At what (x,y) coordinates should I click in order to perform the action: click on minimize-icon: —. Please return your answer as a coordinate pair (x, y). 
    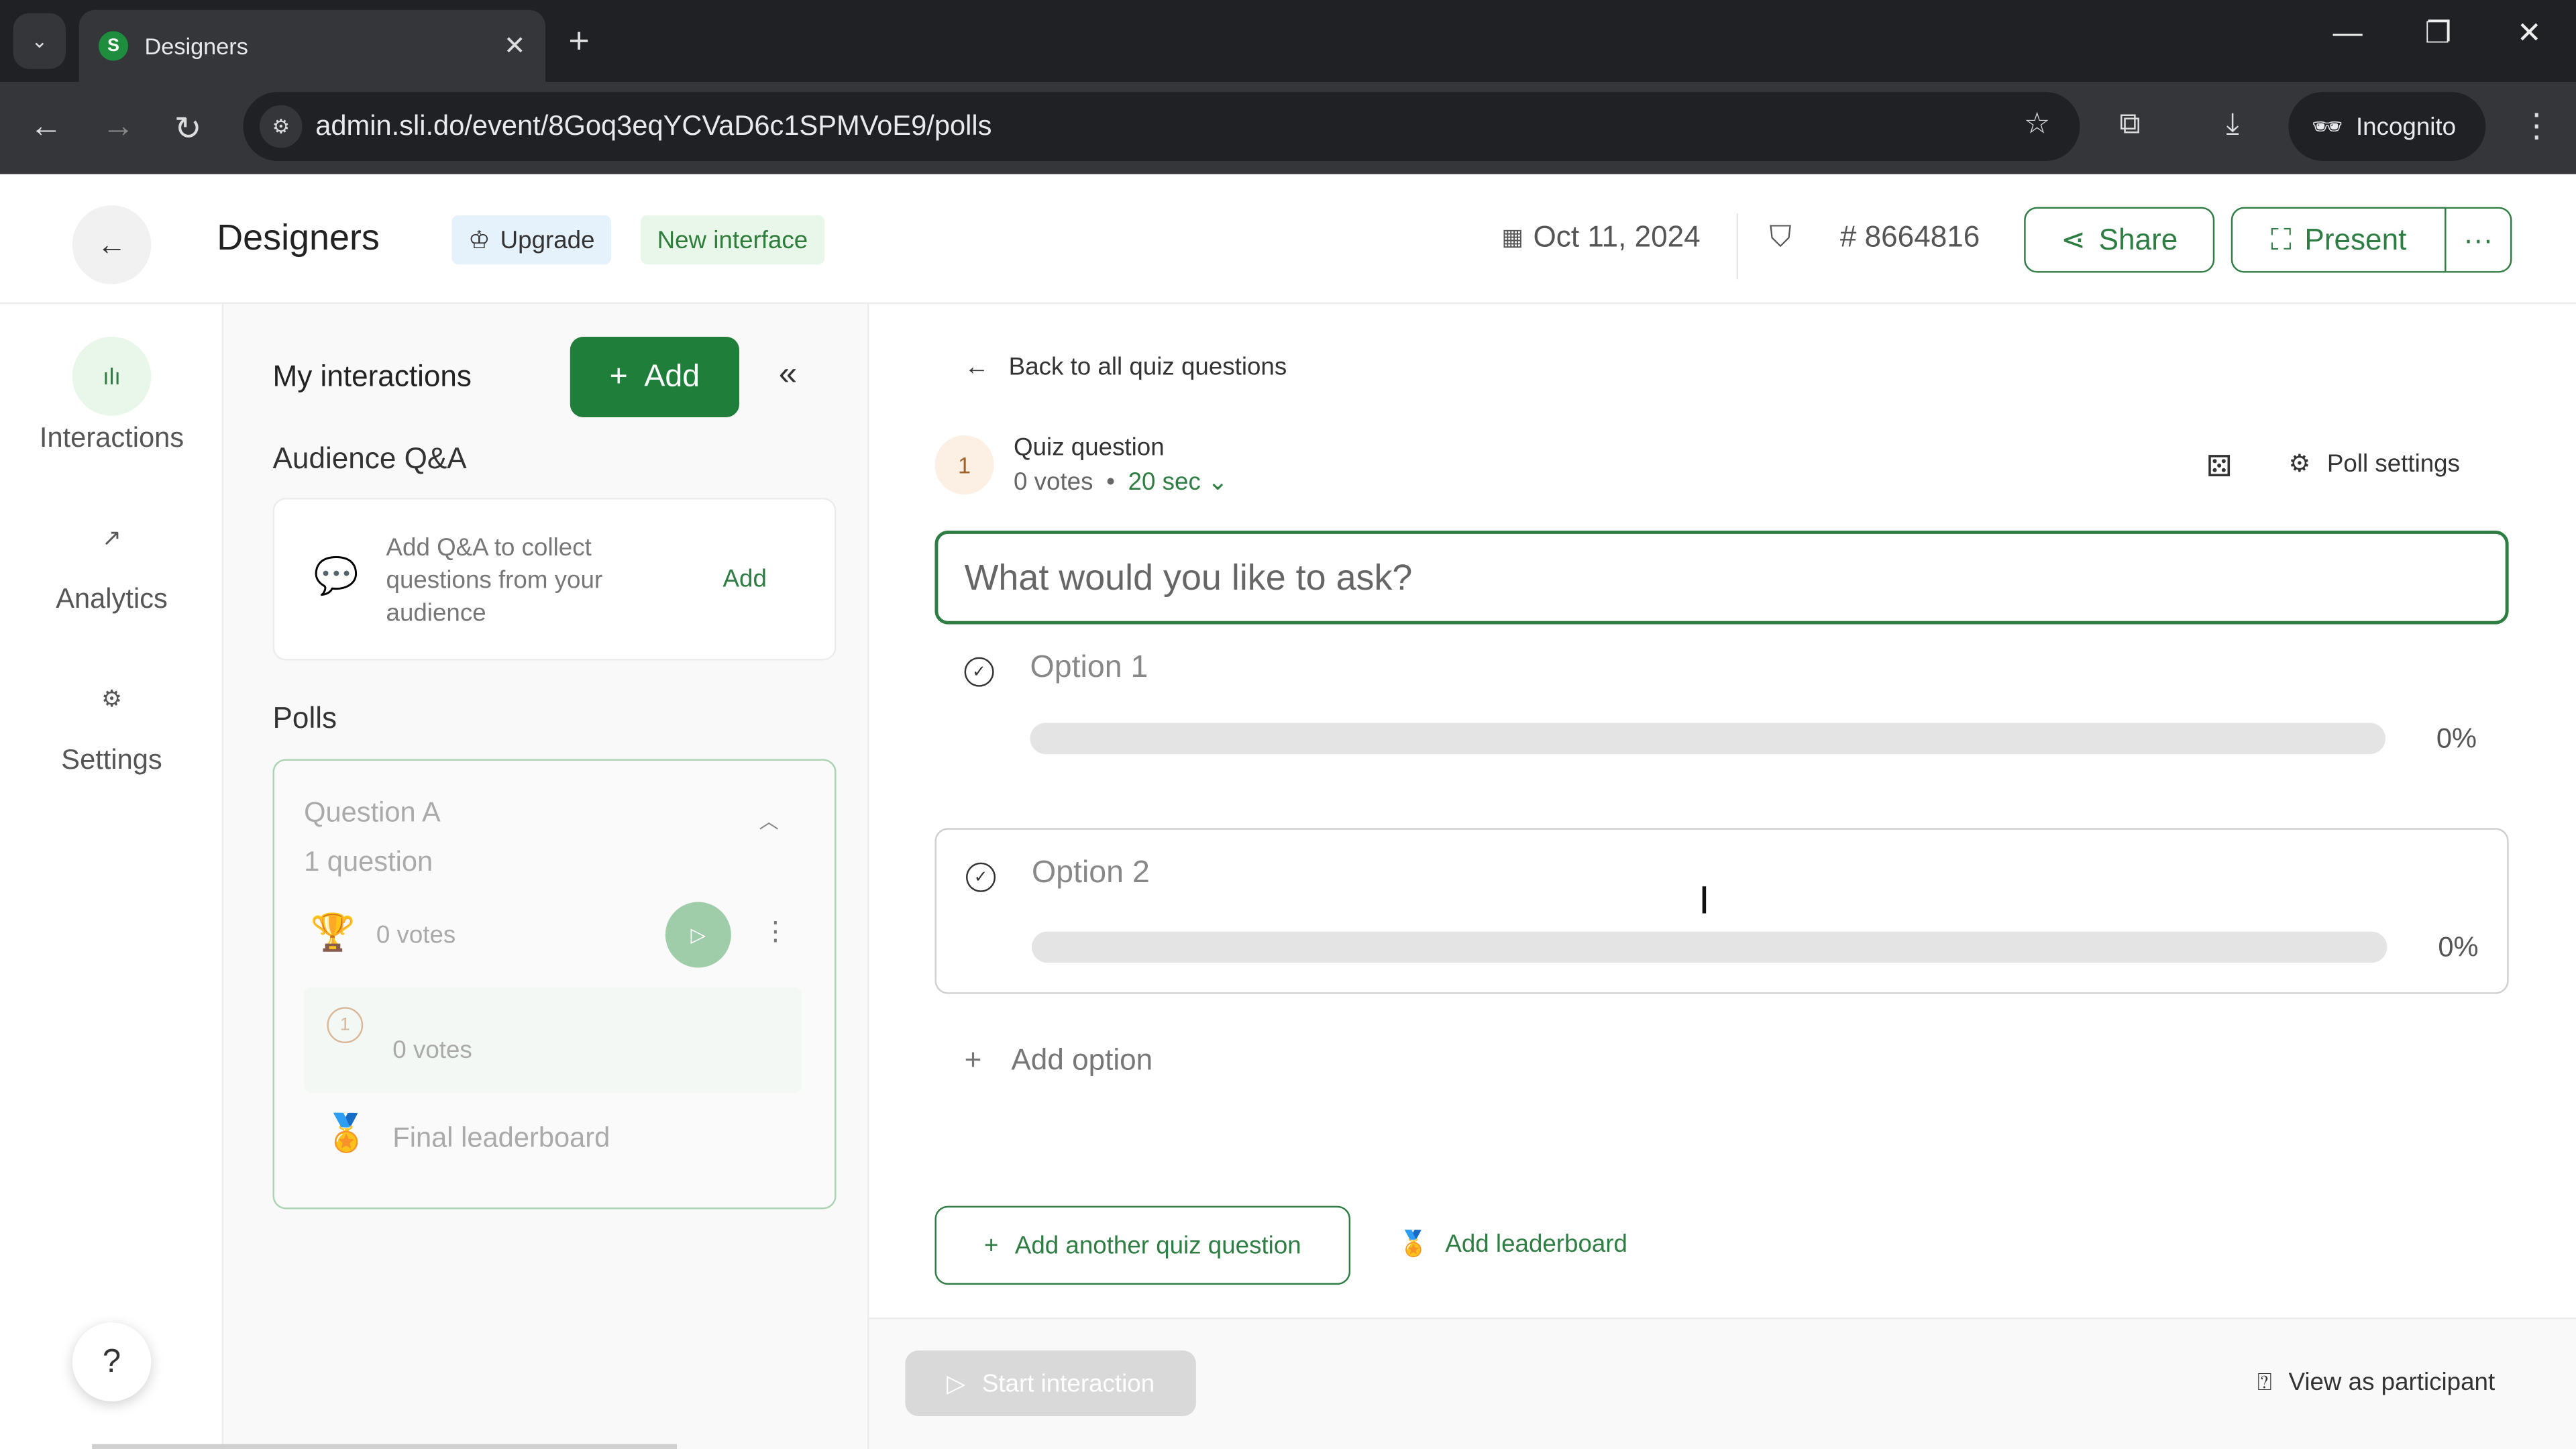
    Looking at the image, I should click on (2348, 33).